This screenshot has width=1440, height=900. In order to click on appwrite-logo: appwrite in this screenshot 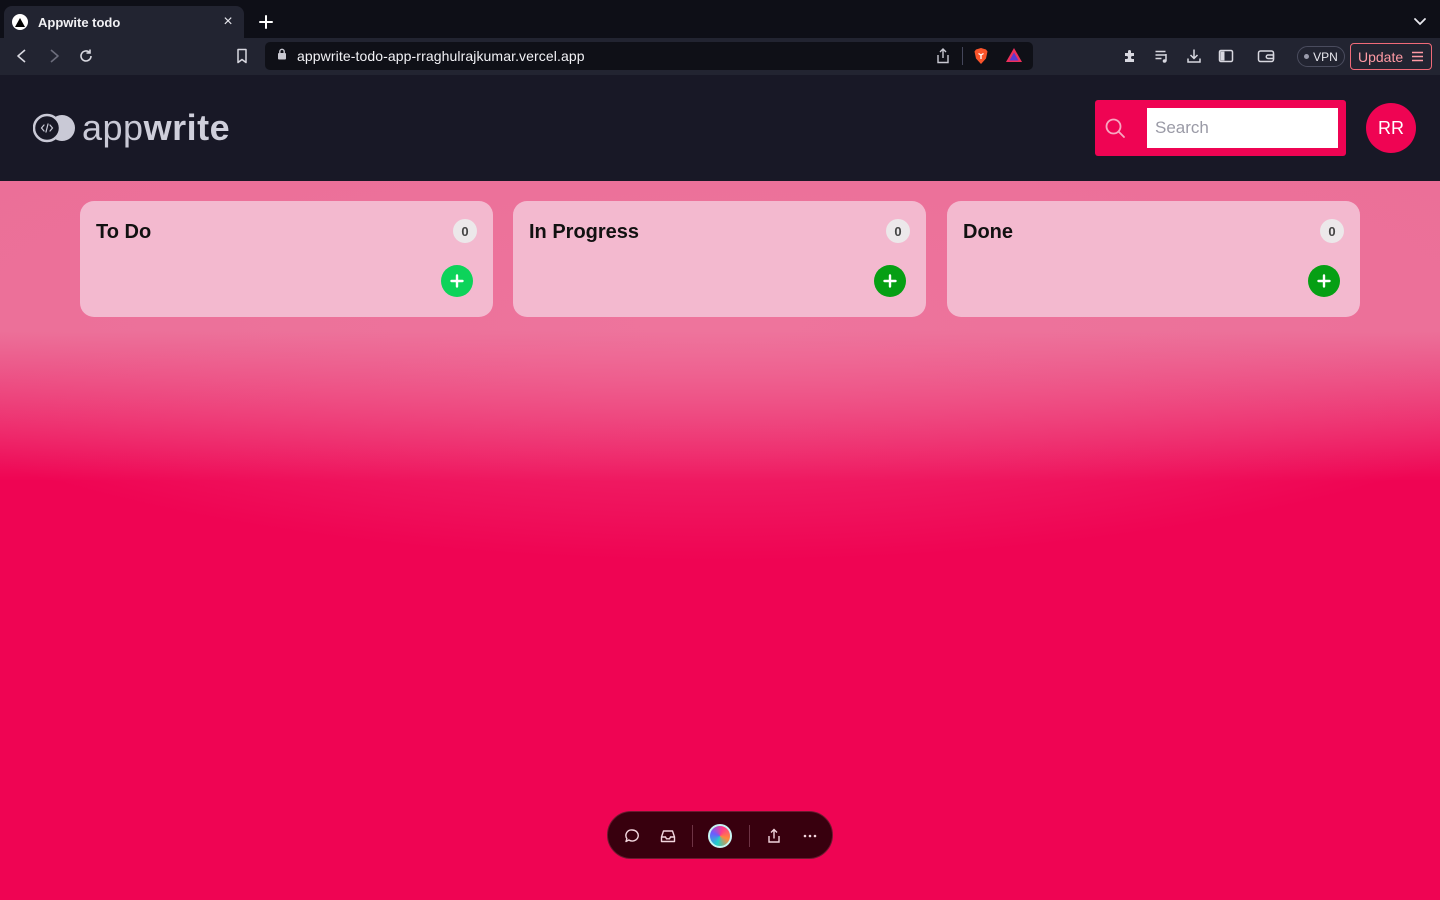, I will do `click(131, 128)`.